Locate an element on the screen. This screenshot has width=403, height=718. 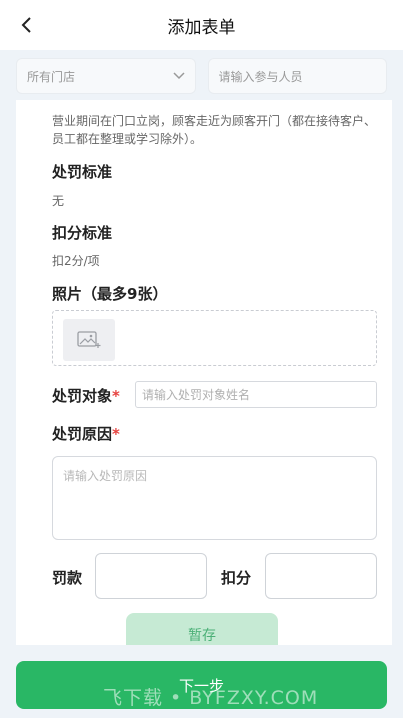
reason-label-text: 处罚原因 is located at coordinates (82, 434).